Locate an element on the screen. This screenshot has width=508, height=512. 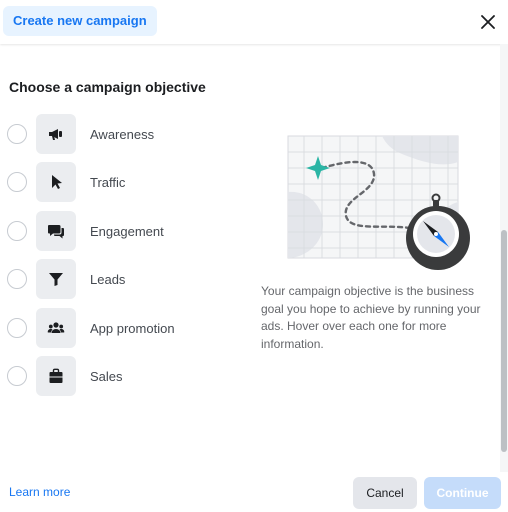
continue-button: Continue is located at coordinates (462, 493).